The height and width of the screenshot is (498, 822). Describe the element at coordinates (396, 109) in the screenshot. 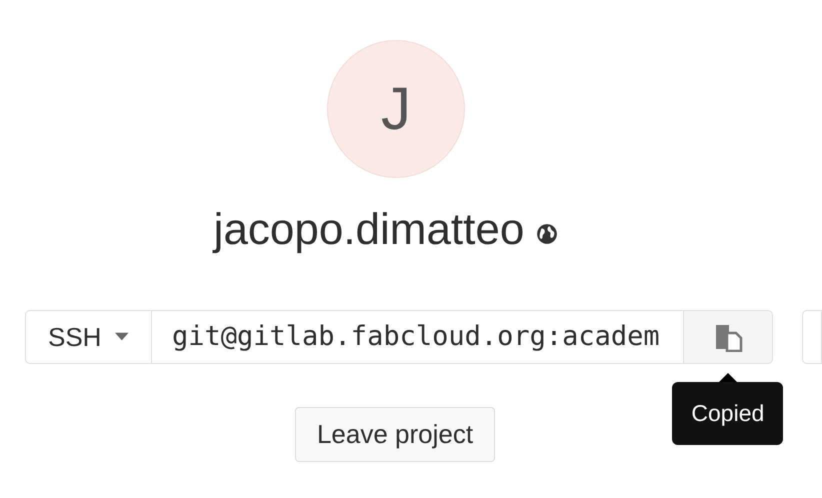

I see `avatar: J` at that location.